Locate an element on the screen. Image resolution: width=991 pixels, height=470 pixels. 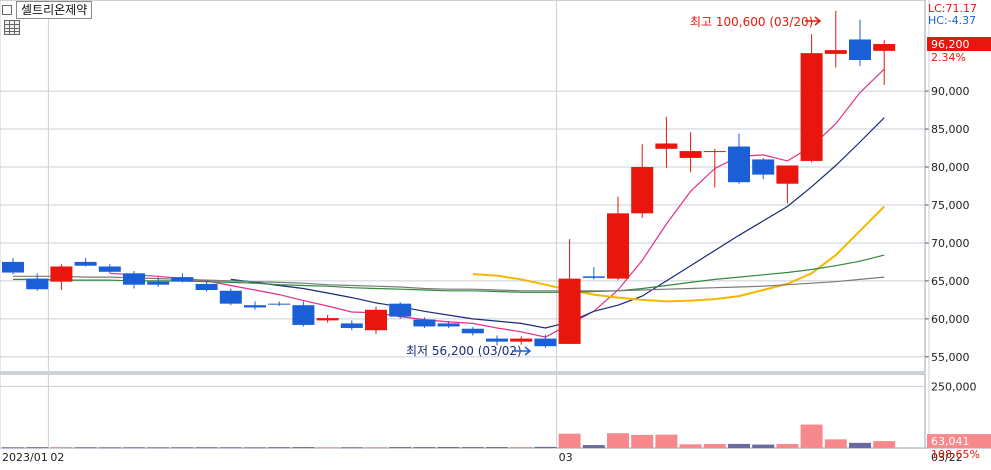
price-tick-label: 90,000 is located at coordinates (950, 91).